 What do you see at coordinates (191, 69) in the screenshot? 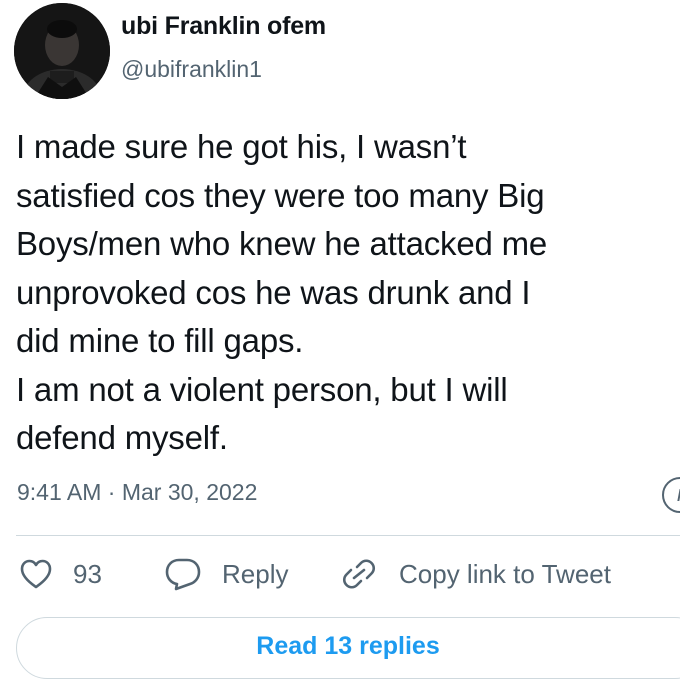
I see `user-handle: @ubifranklin1` at bounding box center [191, 69].